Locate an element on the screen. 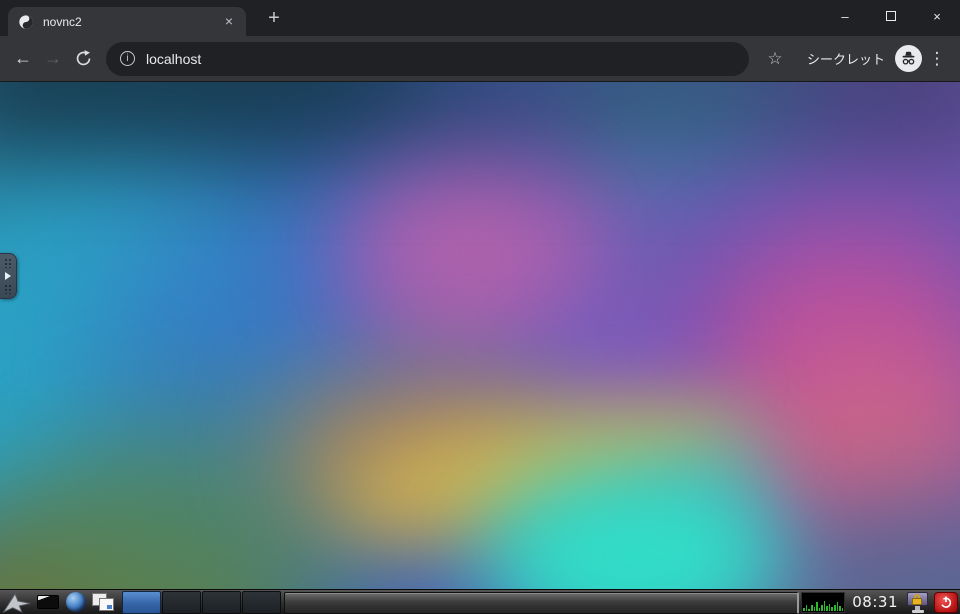 The width and height of the screenshot is (960, 614). expand-arrow-icon is located at coordinates (8, 276).